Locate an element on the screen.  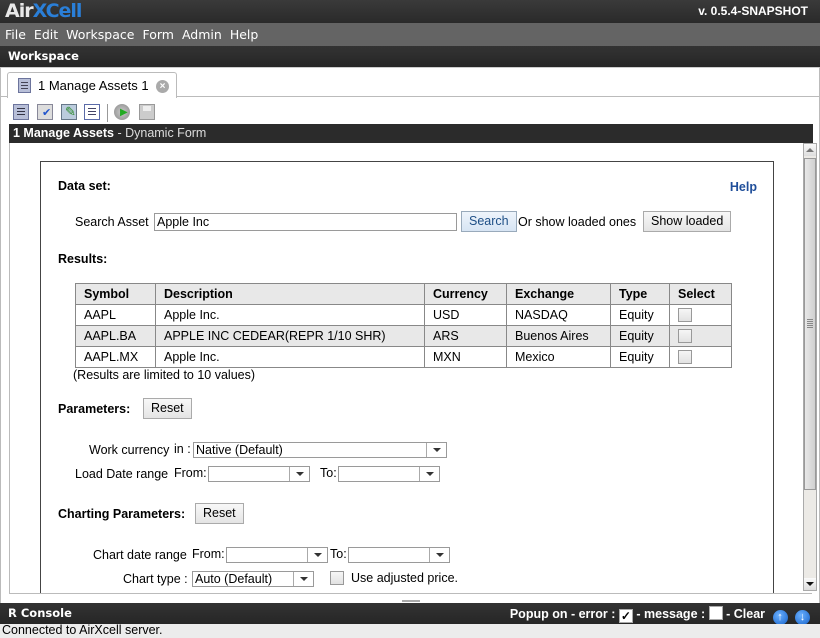
form-subtitle: - Dynamic Form is located at coordinates (160, 133).